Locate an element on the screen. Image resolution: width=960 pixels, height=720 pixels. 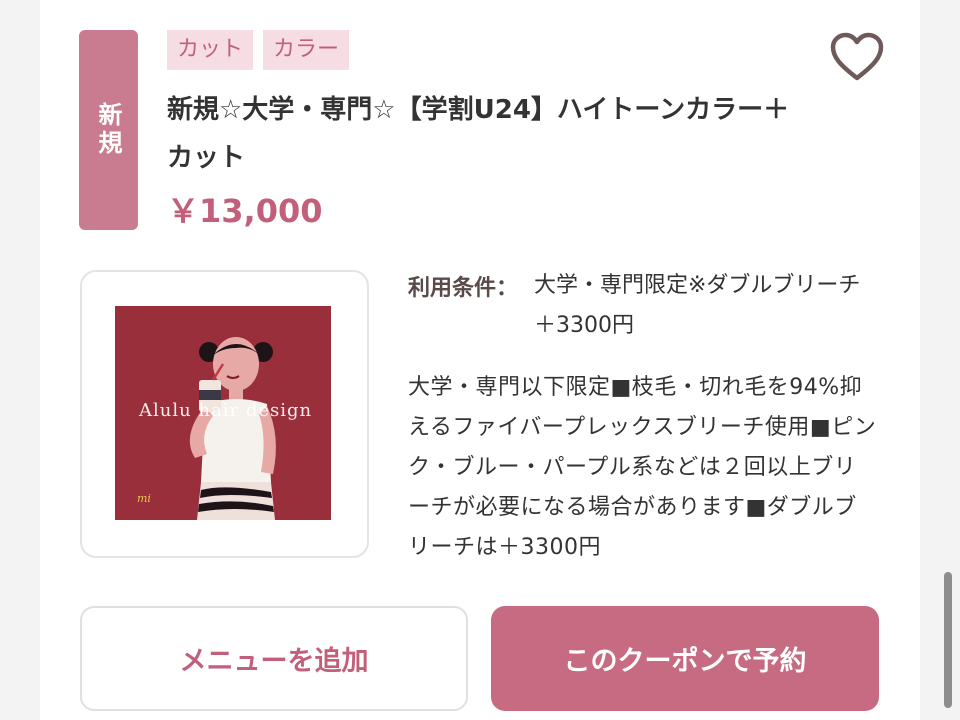
tag-list: カット カラー is located at coordinates (258, 50).